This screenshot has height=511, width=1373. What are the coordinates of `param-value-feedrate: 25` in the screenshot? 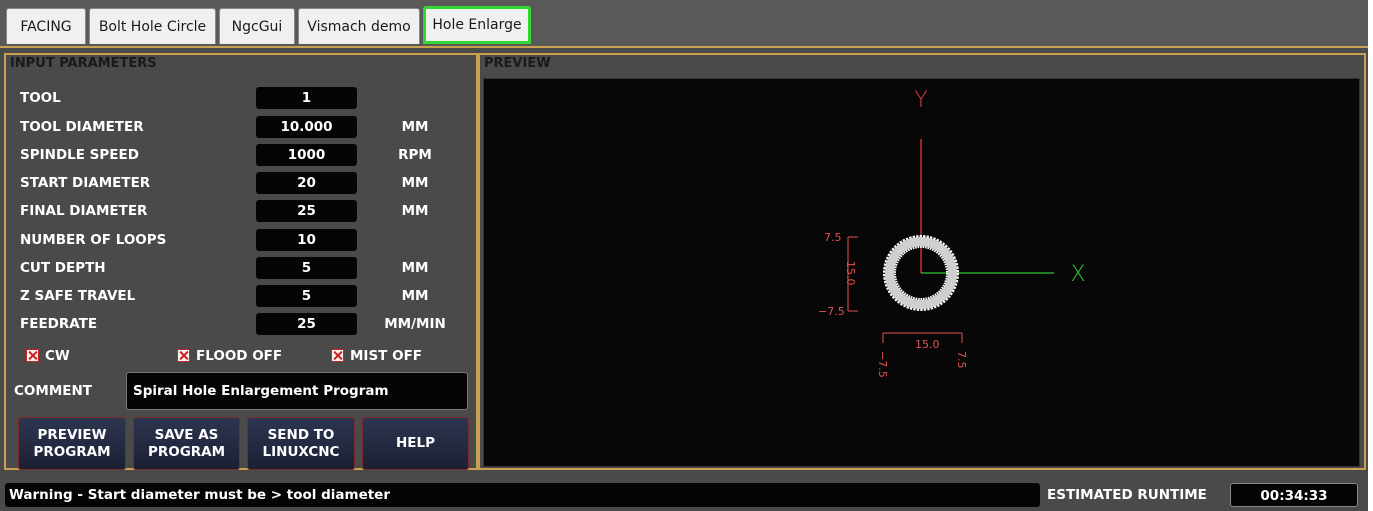 It's located at (306, 324).